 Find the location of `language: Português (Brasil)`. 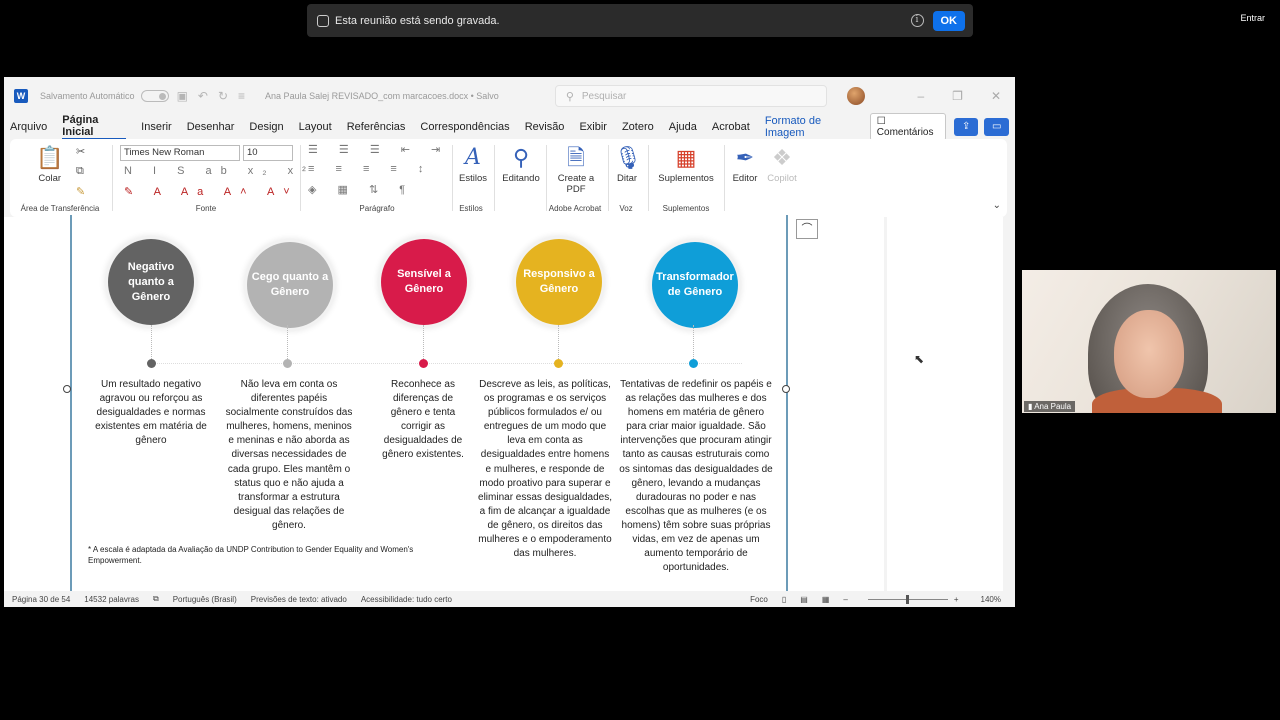

language: Português (Brasil) is located at coordinates (205, 599).